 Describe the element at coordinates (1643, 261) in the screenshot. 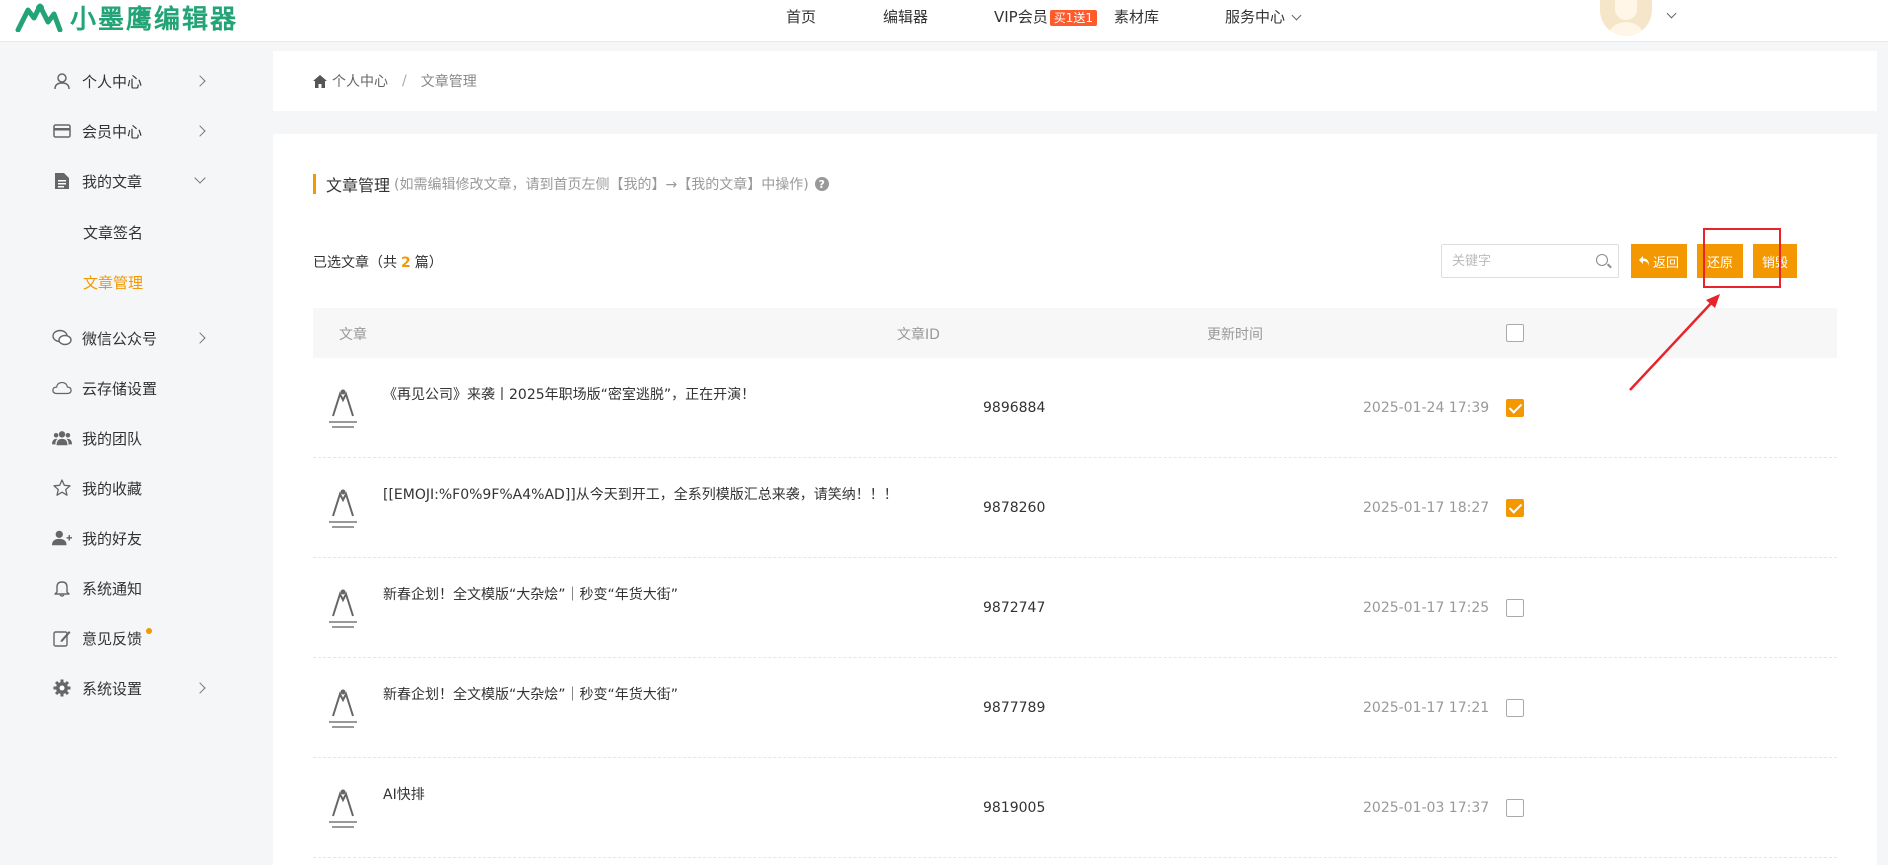

I see `undo-arrow-icon` at that location.